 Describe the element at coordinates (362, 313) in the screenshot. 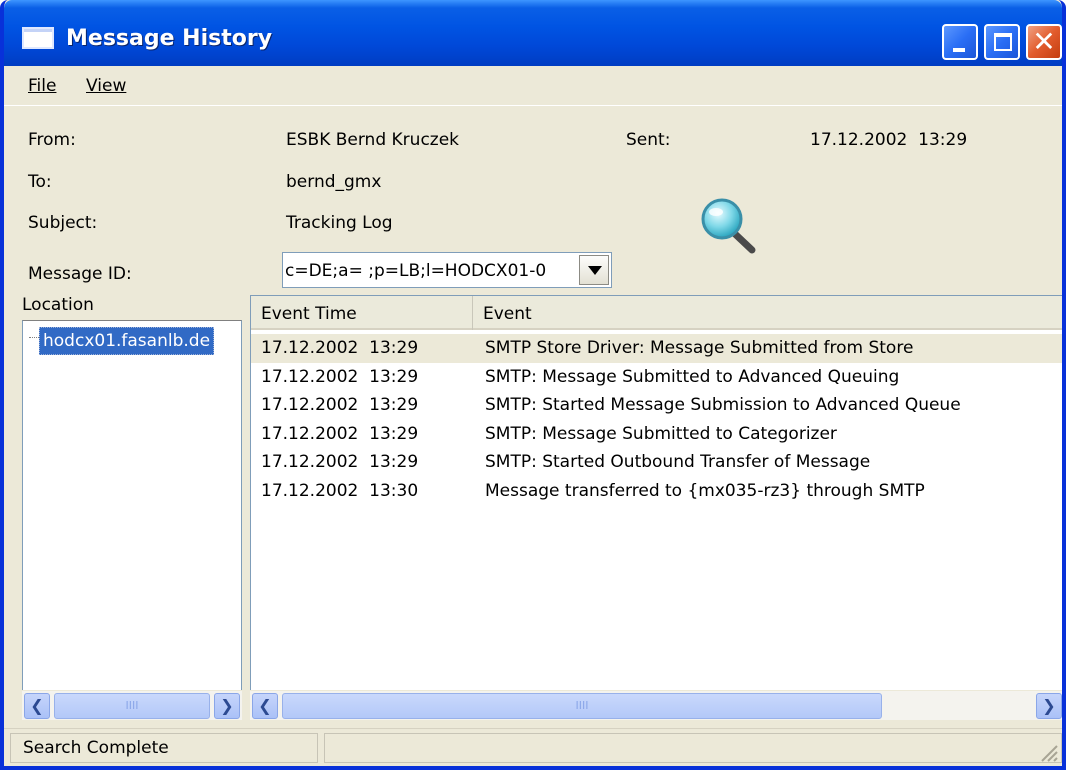

I see `column-event-time: Event Time` at that location.